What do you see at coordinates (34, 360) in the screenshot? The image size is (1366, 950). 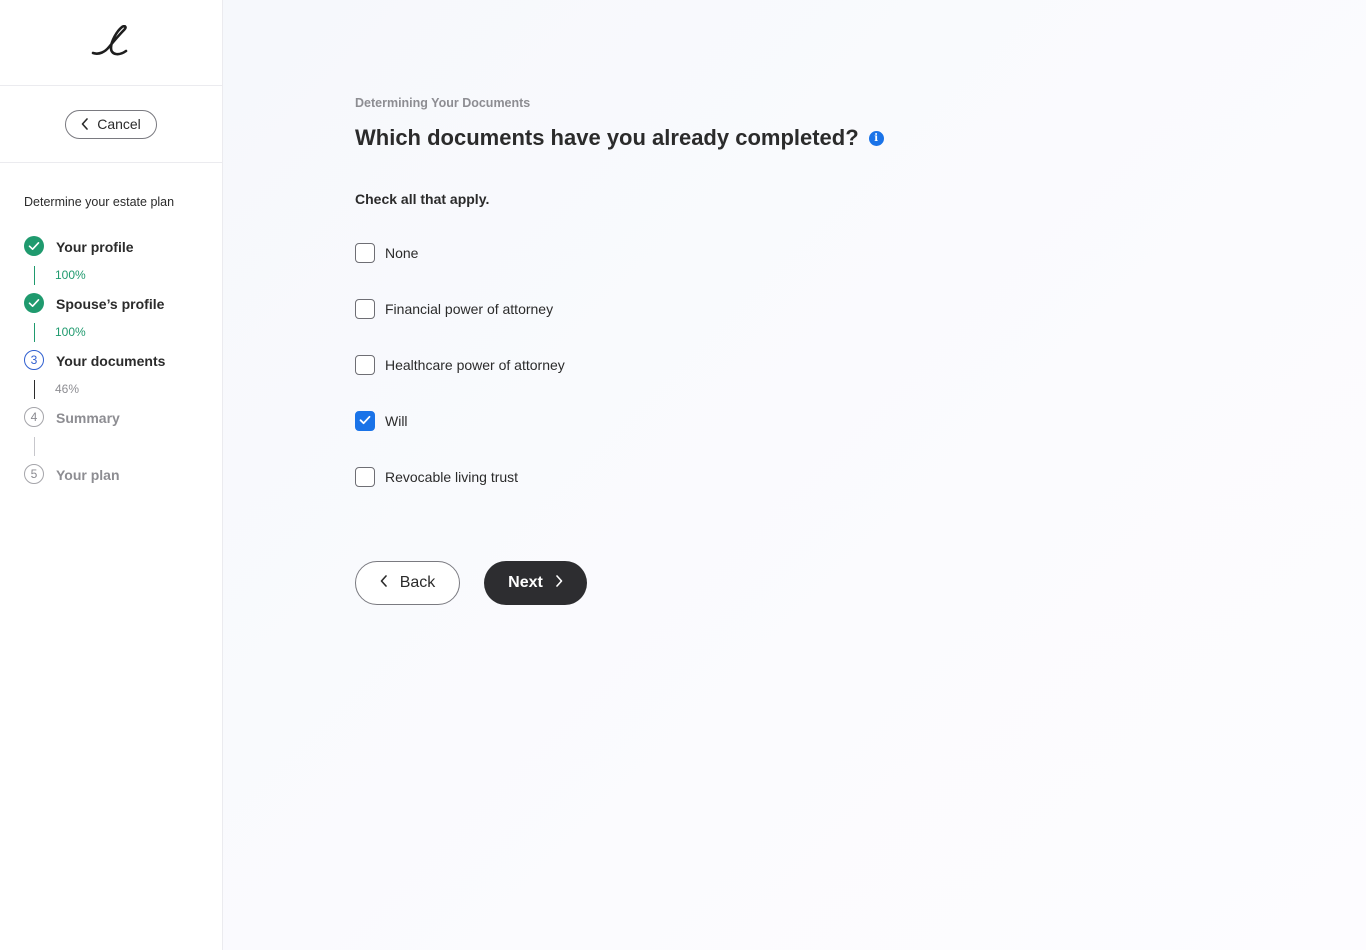 I see `step-number-badge: 3` at bounding box center [34, 360].